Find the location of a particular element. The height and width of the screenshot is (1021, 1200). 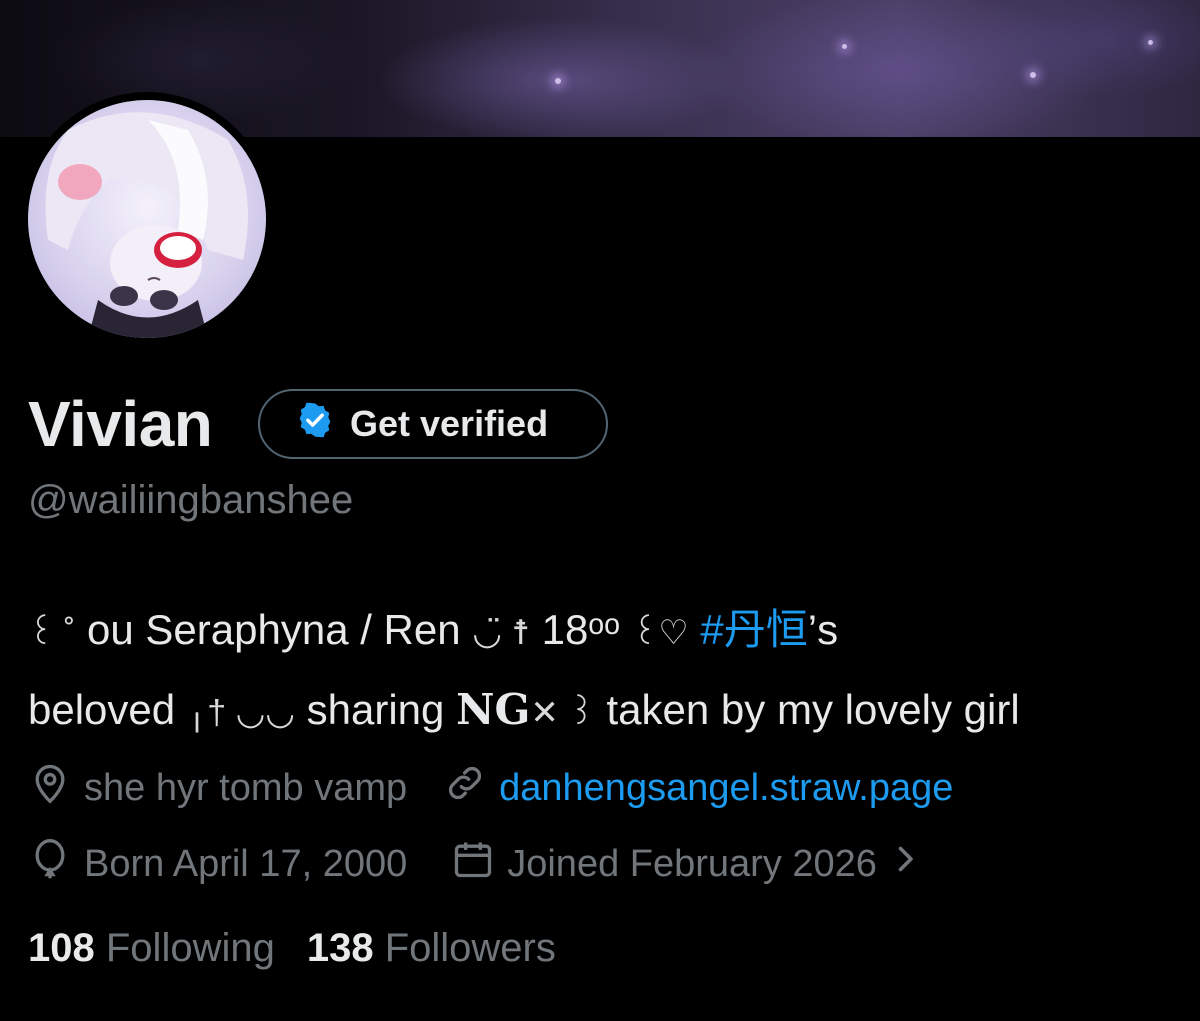

birthday-balloon-icon is located at coordinates (50, 864).